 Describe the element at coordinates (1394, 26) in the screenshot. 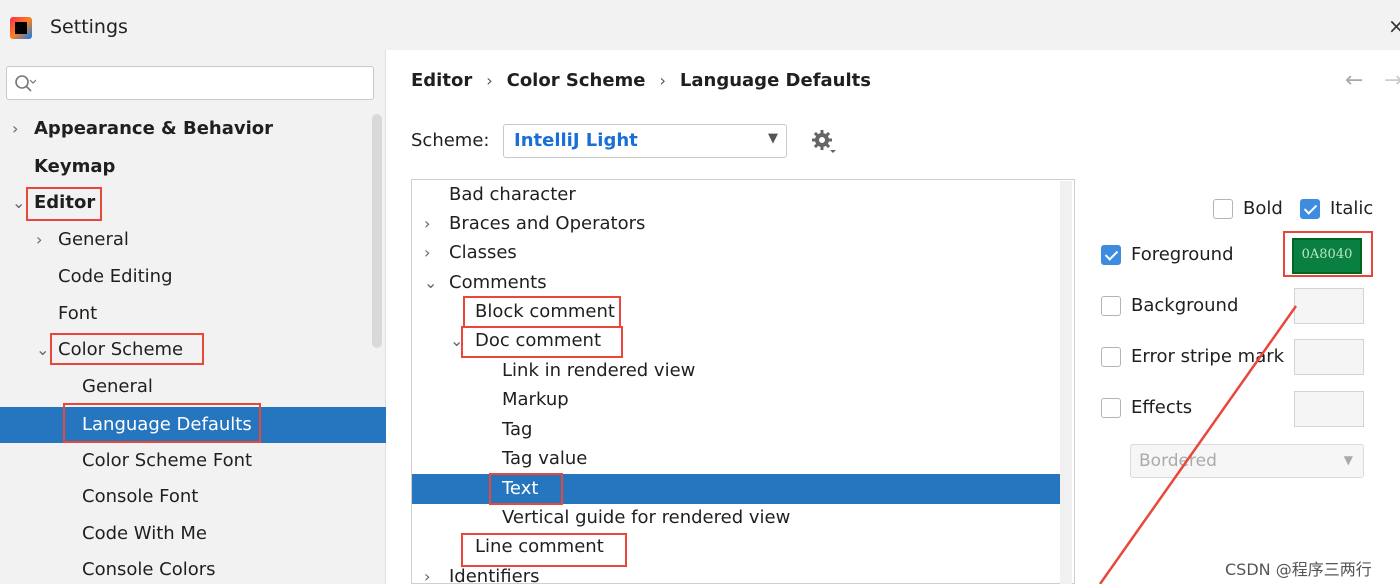

I see `close-icon: ×` at that location.